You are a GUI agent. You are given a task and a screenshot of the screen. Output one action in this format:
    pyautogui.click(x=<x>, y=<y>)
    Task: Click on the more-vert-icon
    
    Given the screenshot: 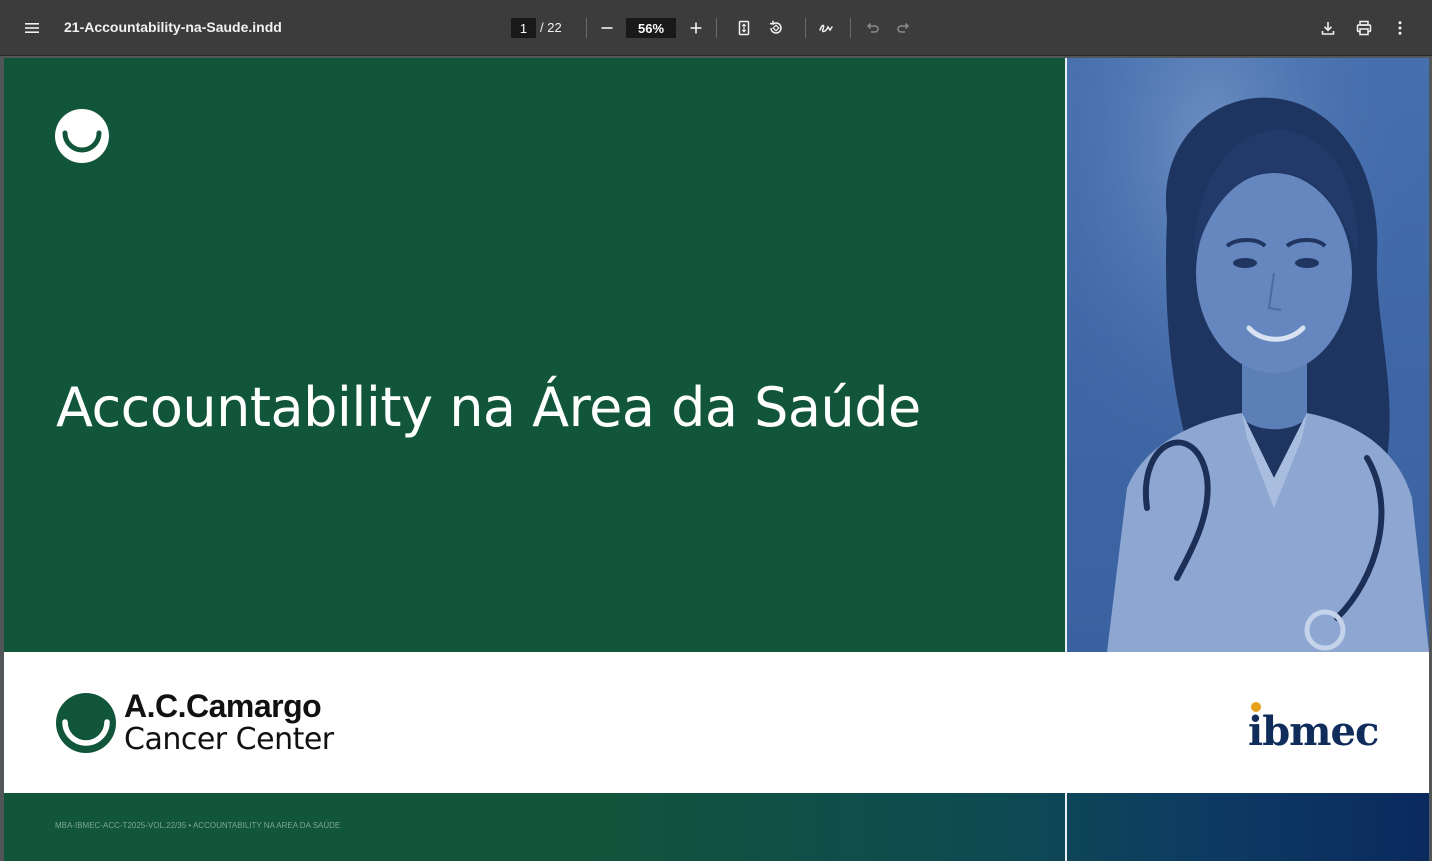 What is the action you would take?
    pyautogui.click(x=1400, y=28)
    